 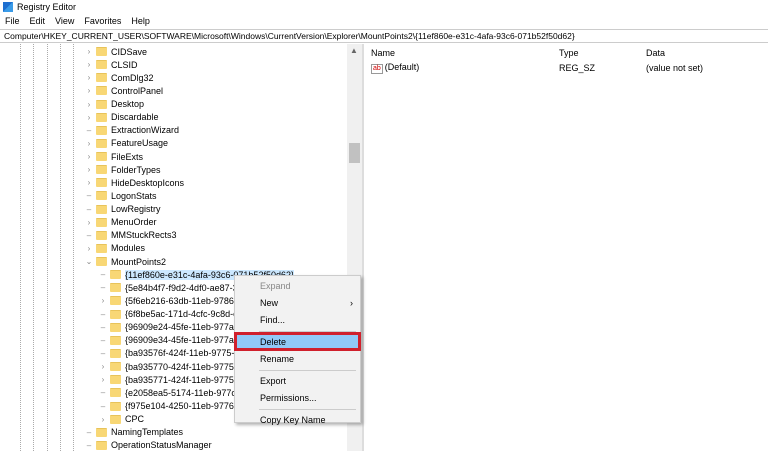 What do you see at coordinates (707, 53) in the screenshot?
I see `column-header-data: Data` at bounding box center [707, 53].